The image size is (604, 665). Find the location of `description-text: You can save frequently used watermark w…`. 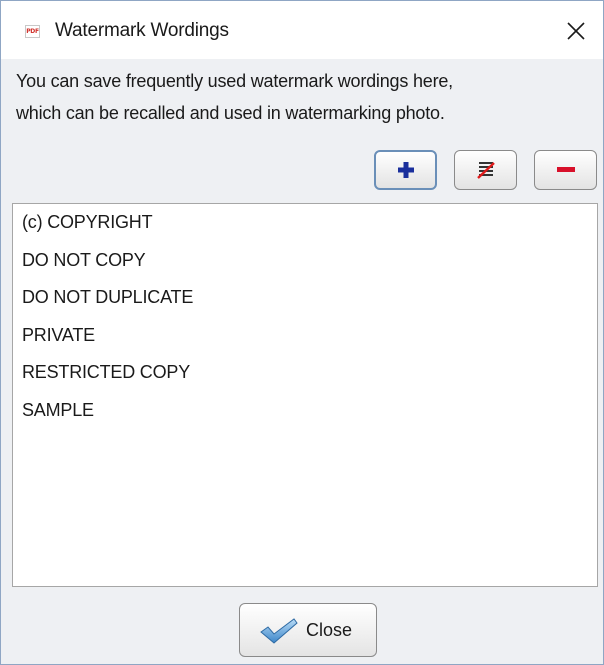

description-text: You can save frequently used watermark w… is located at coordinates (234, 97).